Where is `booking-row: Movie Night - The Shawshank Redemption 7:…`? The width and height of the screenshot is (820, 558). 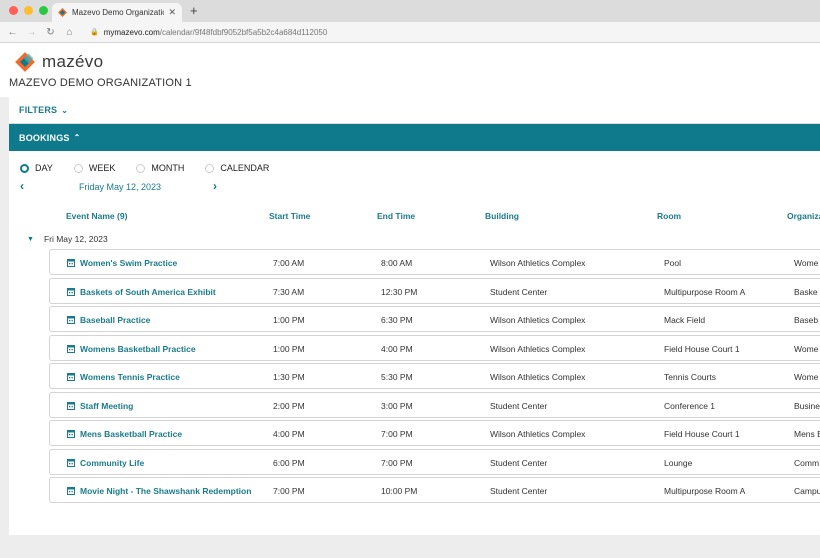 booking-row: Movie Night - The Shawshank Redemption 7:… is located at coordinates (434, 490).